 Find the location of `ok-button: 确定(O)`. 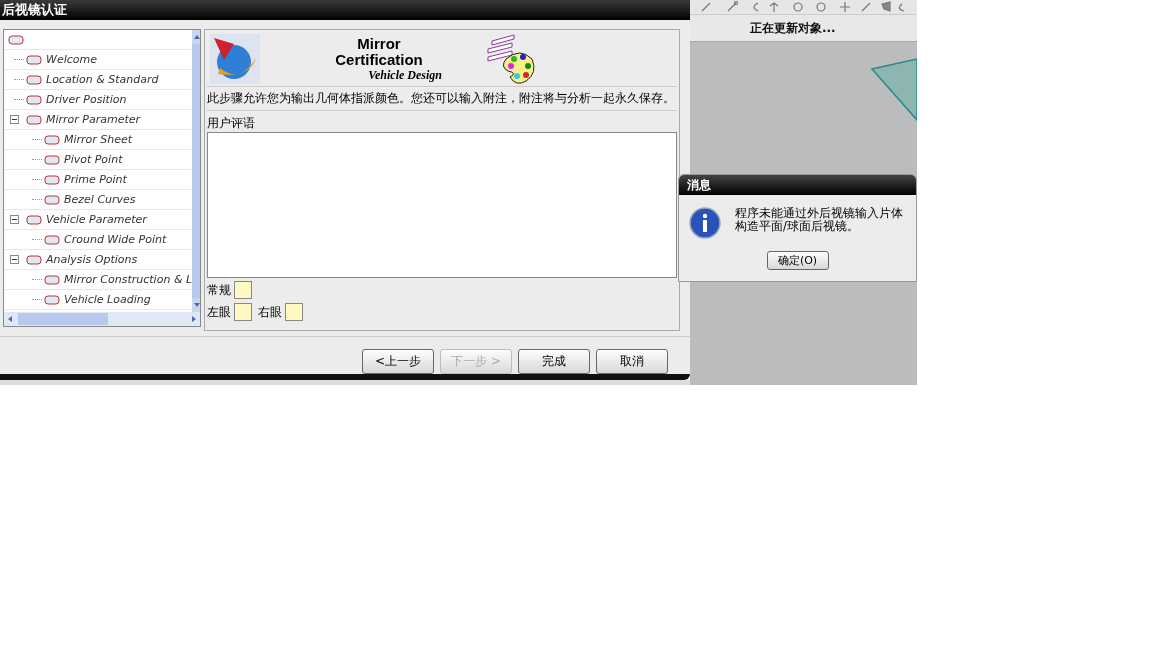

ok-button: 确定(O) is located at coordinates (797, 260).